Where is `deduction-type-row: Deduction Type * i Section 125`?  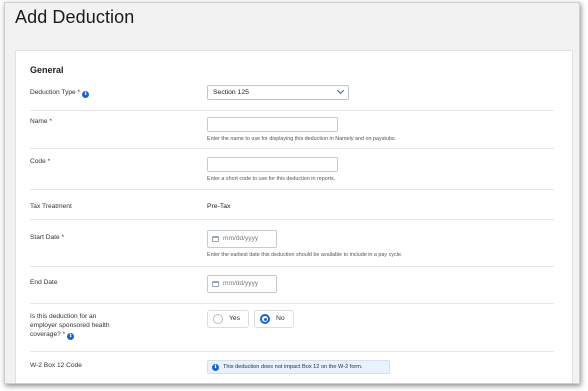
deduction-type-row: Deduction Type * i Section 125 is located at coordinates (292, 96).